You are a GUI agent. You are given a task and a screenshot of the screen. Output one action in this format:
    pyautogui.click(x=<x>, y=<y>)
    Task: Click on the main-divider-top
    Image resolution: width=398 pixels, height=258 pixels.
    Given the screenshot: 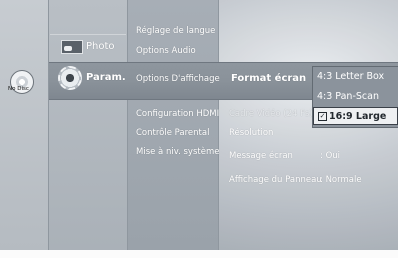 What is the action you would take?
    pyautogui.click(x=88, y=34)
    